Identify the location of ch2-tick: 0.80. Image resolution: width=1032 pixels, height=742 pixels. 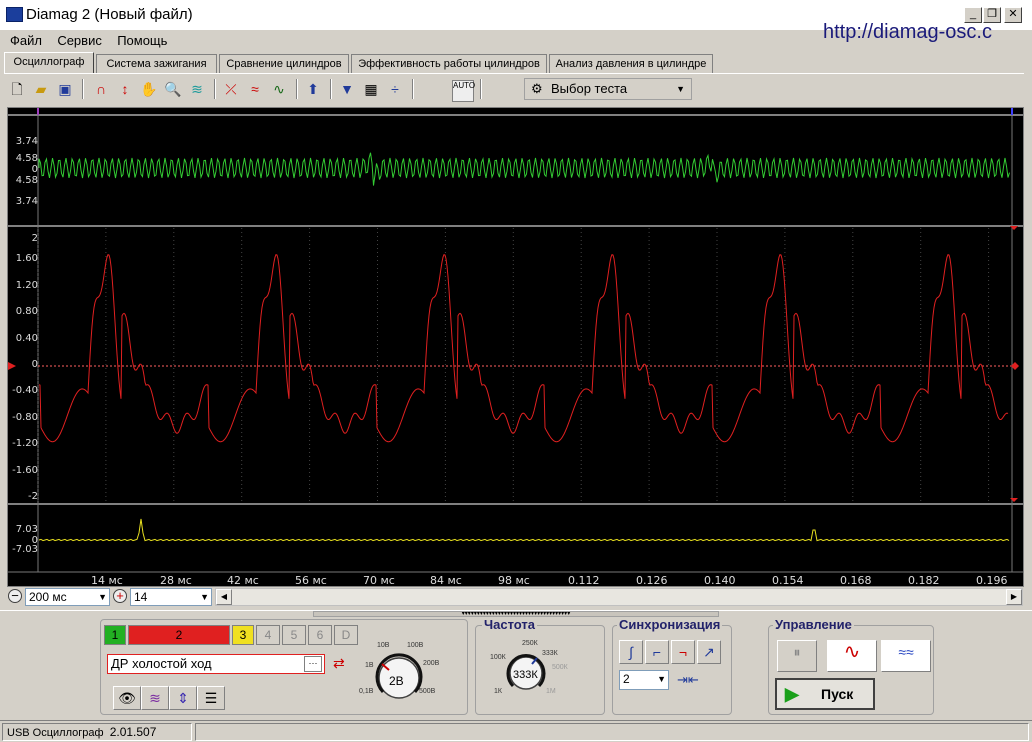
(26, 311).